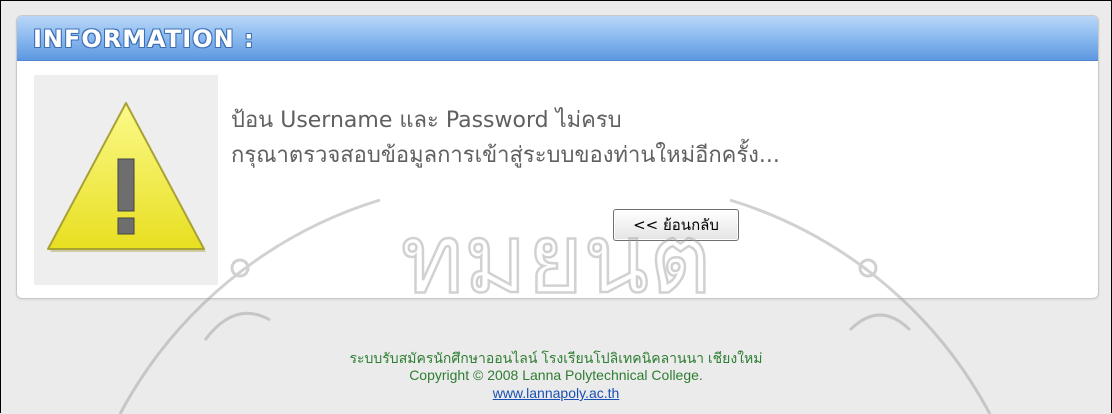 The height and width of the screenshot is (414, 1112). What do you see at coordinates (557, 38) in the screenshot?
I see `panel-header: INFORMATION :` at bounding box center [557, 38].